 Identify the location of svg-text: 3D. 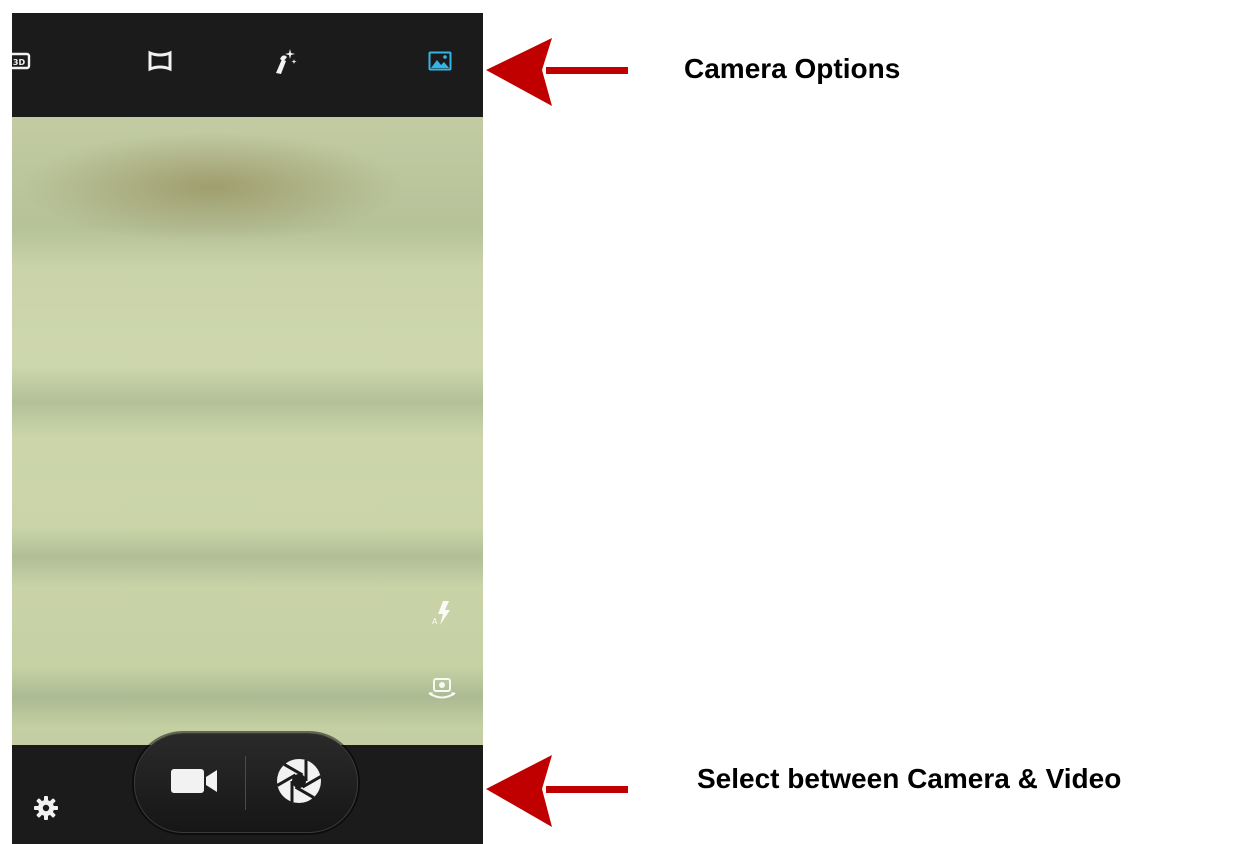
(19, 62).